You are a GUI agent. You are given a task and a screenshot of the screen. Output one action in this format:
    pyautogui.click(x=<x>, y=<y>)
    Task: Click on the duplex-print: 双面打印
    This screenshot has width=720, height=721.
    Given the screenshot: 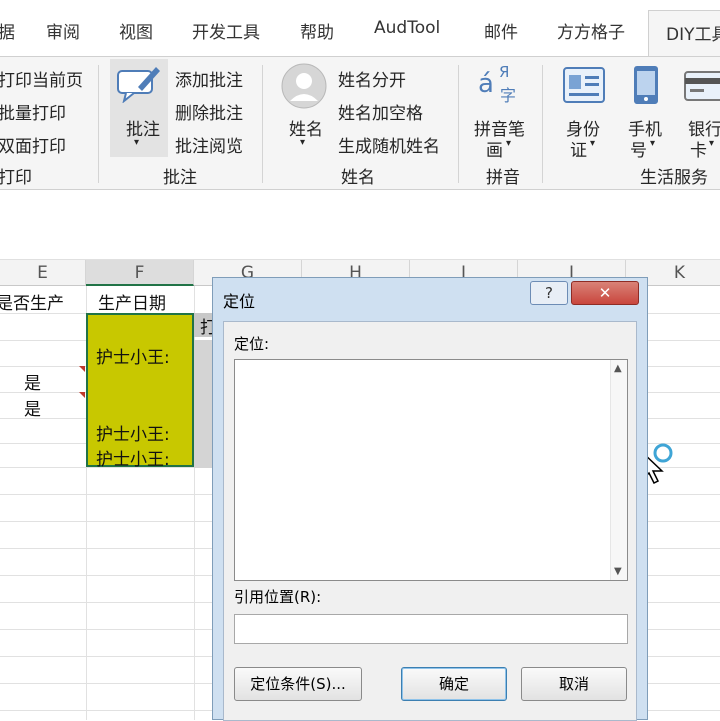 What is the action you would take?
    pyautogui.click(x=33, y=144)
    